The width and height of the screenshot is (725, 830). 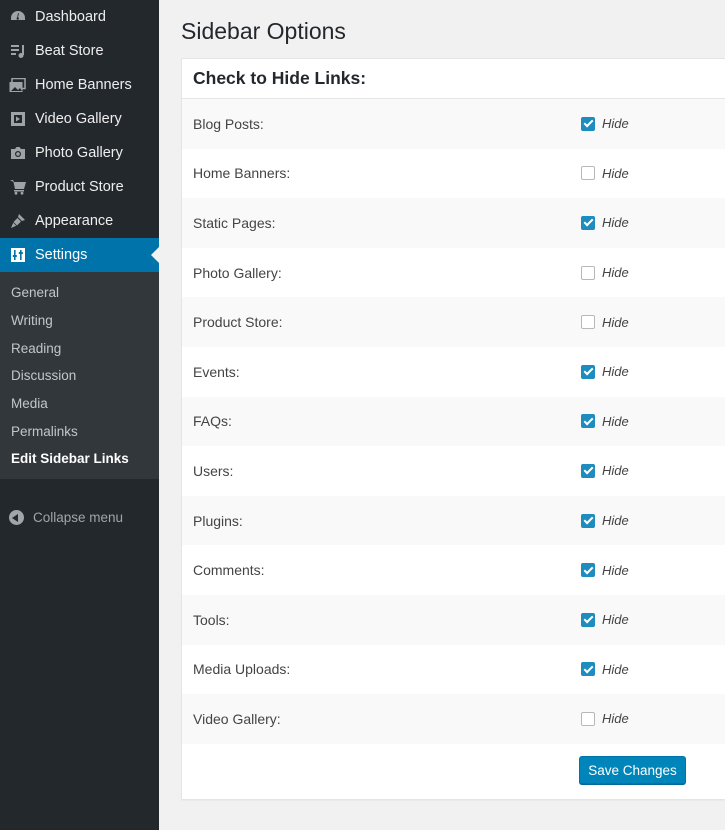 What do you see at coordinates (70, 17) in the screenshot?
I see `menu-item-label: Dashboard` at bounding box center [70, 17].